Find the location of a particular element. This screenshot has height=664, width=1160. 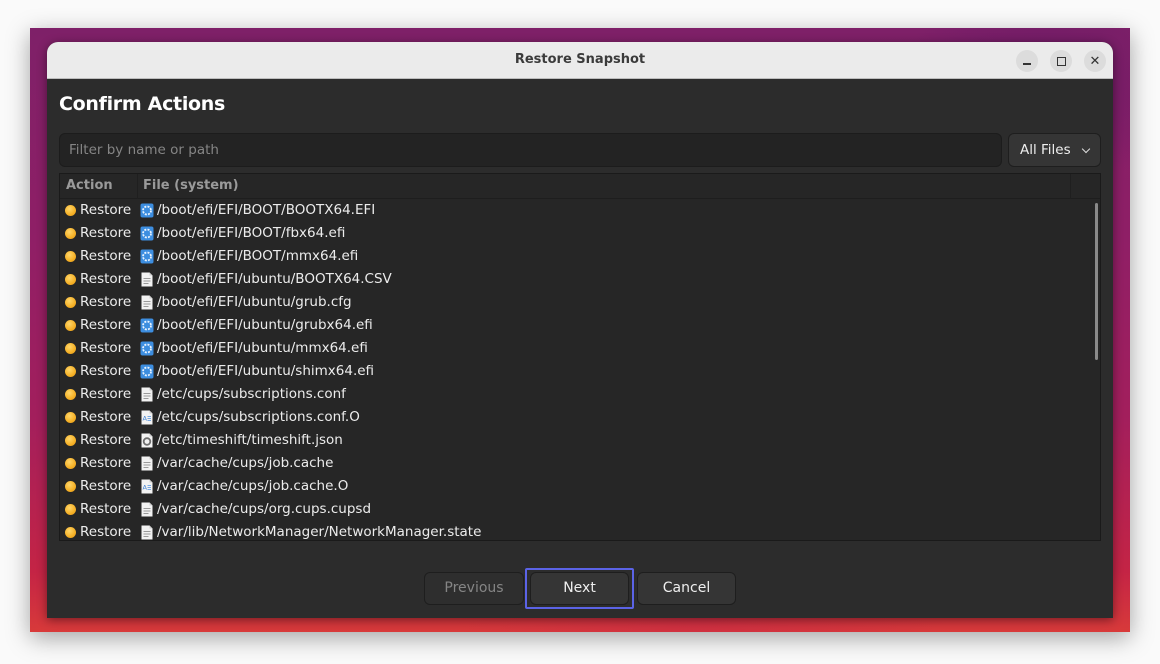

row-file-path: /boot/efi/EFI/ubuntu/grub.cfg is located at coordinates (254, 302).